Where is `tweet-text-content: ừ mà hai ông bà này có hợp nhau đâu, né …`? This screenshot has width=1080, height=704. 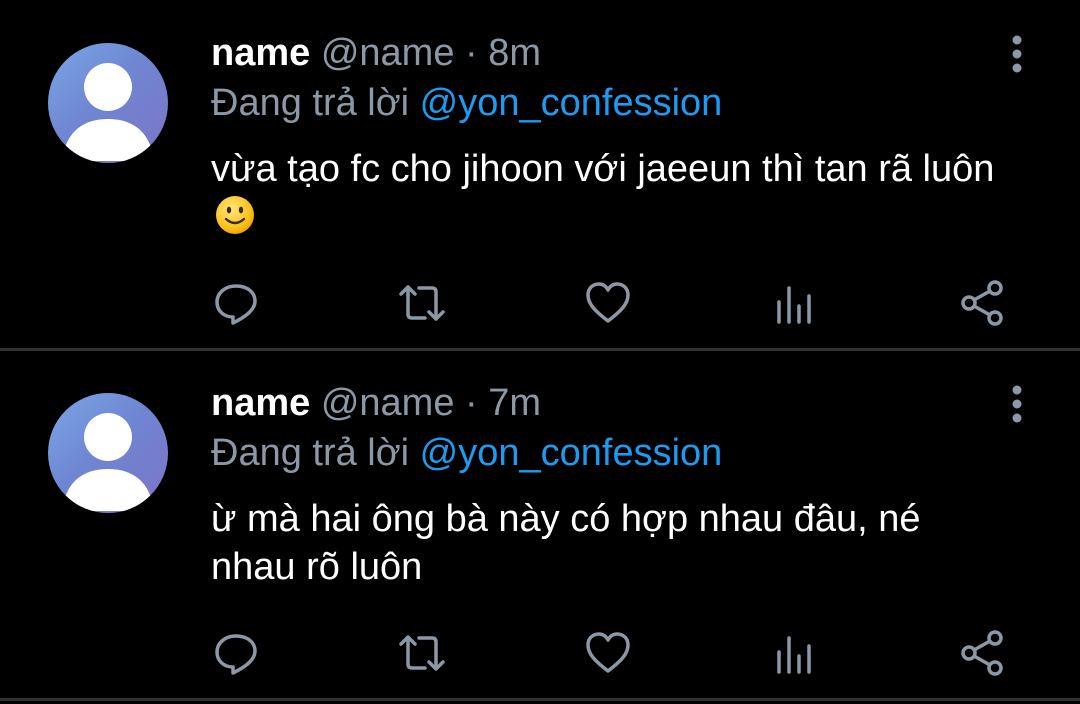
tweet-text-content: ừ mà hai ông bà này có hợp nhau đâu, né … is located at coordinates (566, 543).